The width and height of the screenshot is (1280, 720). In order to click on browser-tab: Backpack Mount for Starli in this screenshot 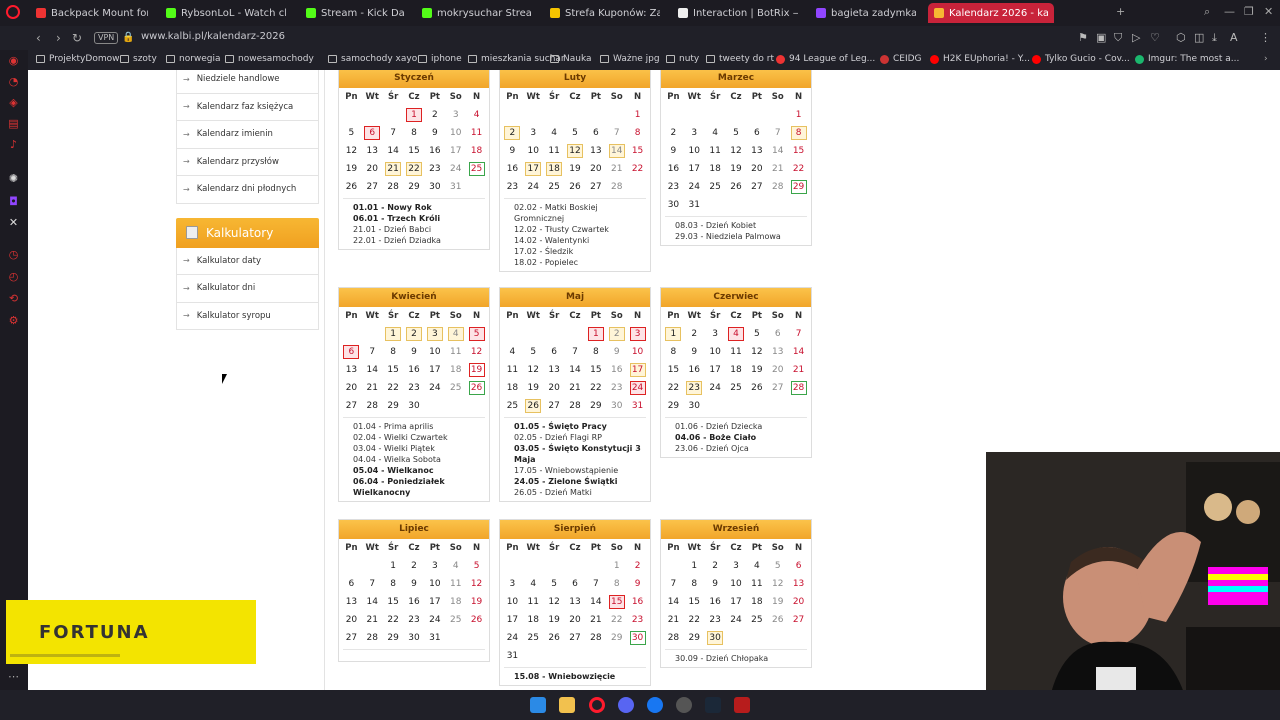, I will do `click(92, 13)`.